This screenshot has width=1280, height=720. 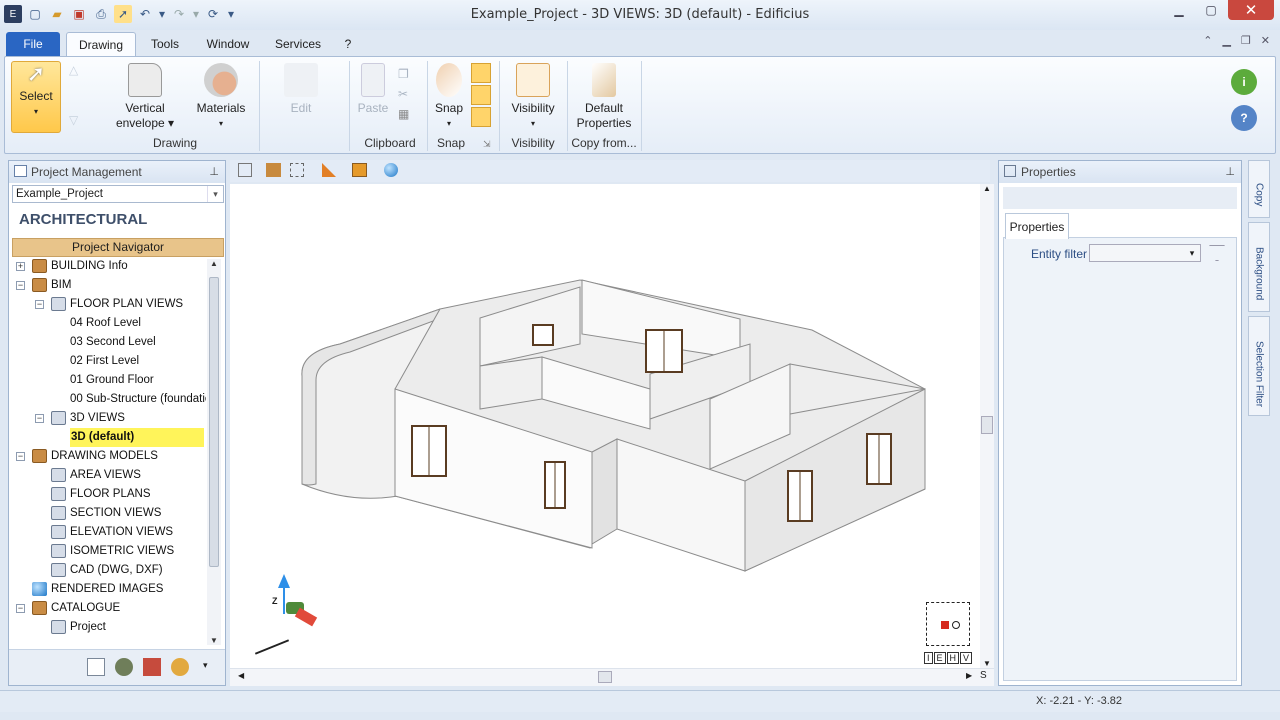 I want to click on tab-window: Window, so click(x=228, y=44).